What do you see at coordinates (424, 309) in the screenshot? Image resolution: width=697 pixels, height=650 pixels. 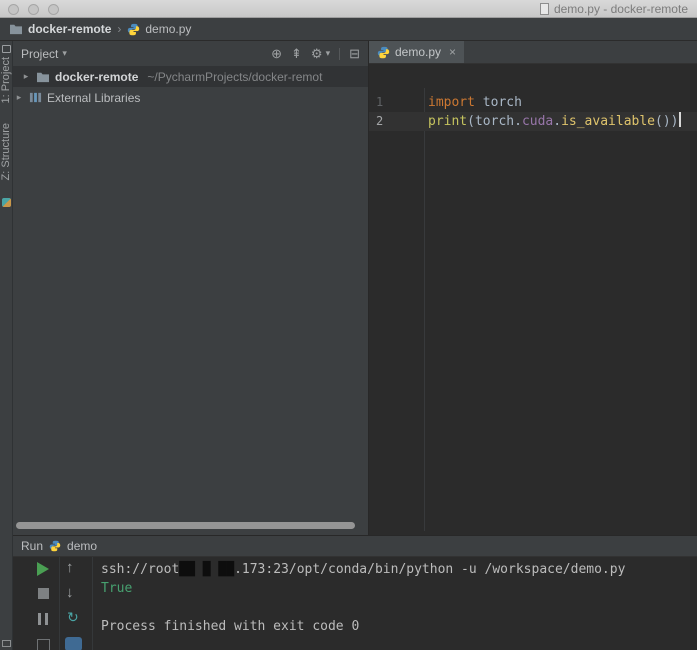 I see `gutter-separator` at bounding box center [424, 309].